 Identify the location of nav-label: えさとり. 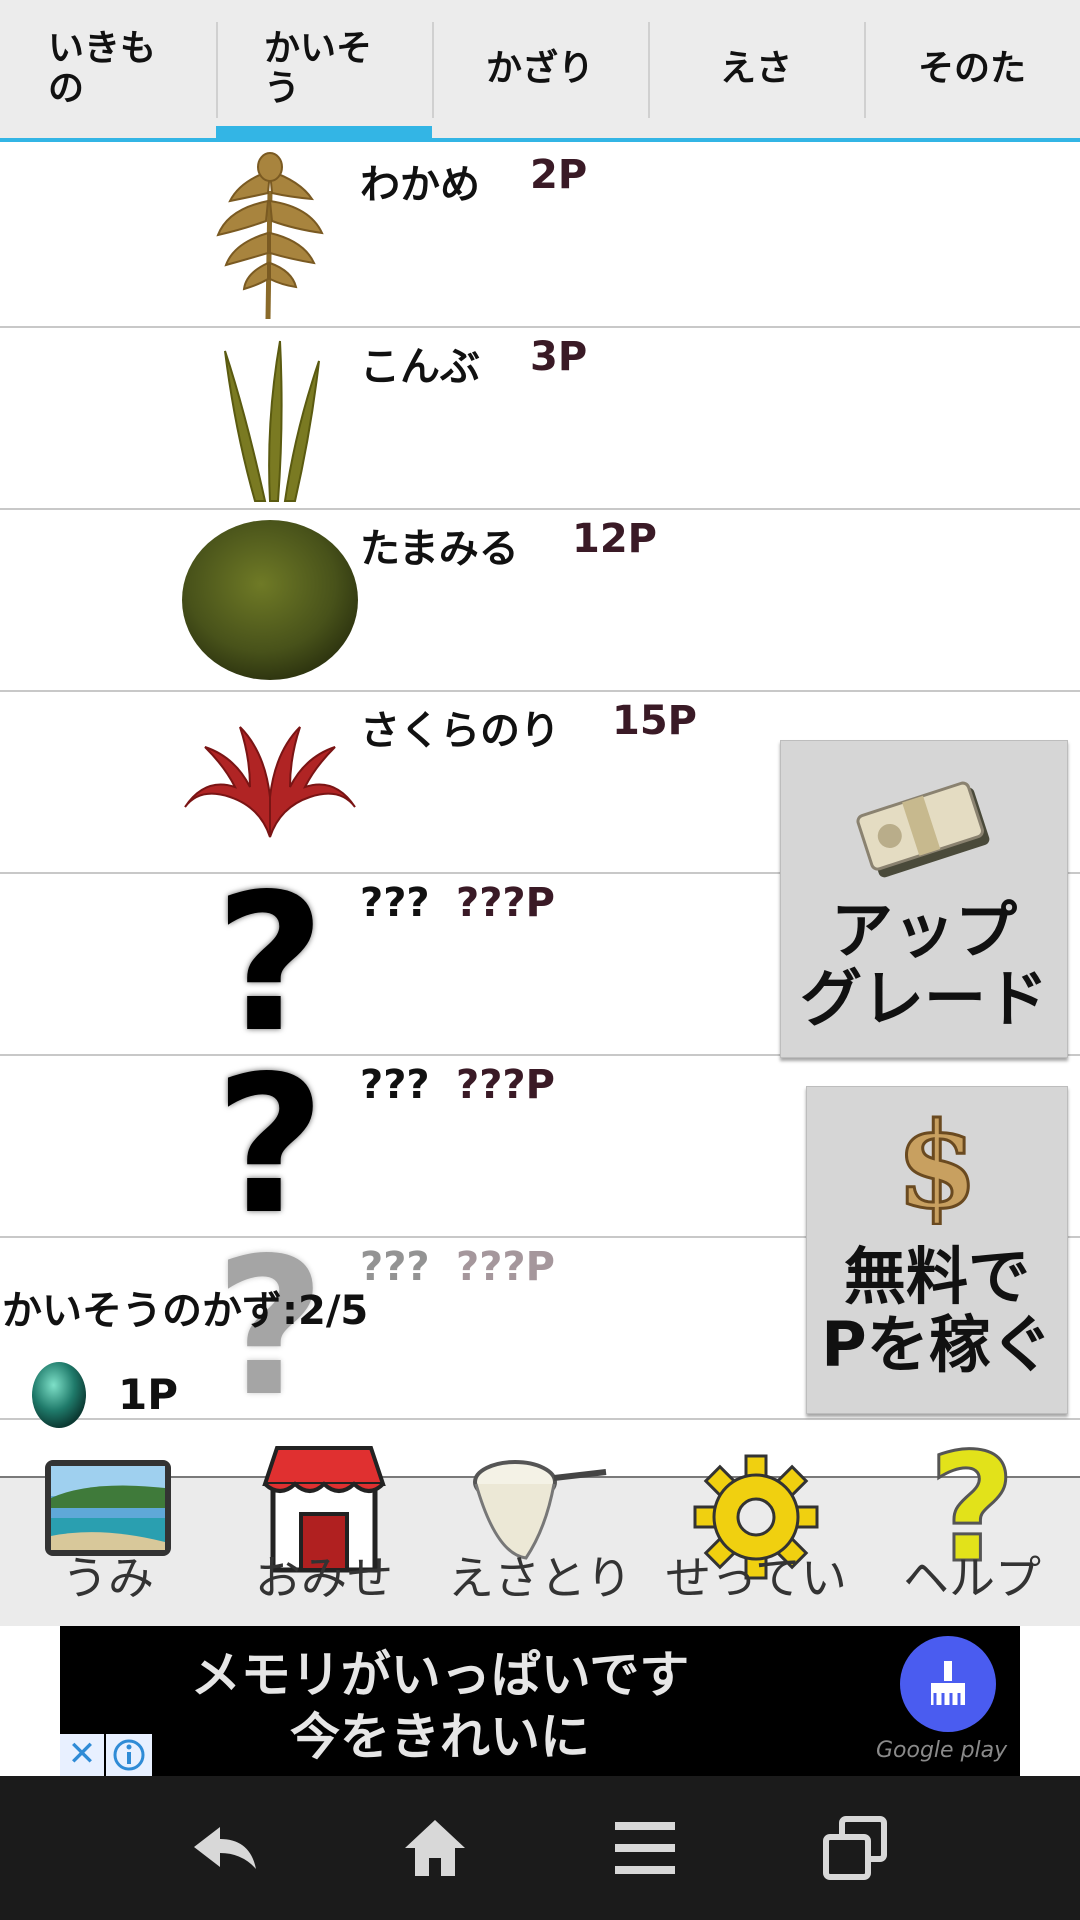
(540, 1578).